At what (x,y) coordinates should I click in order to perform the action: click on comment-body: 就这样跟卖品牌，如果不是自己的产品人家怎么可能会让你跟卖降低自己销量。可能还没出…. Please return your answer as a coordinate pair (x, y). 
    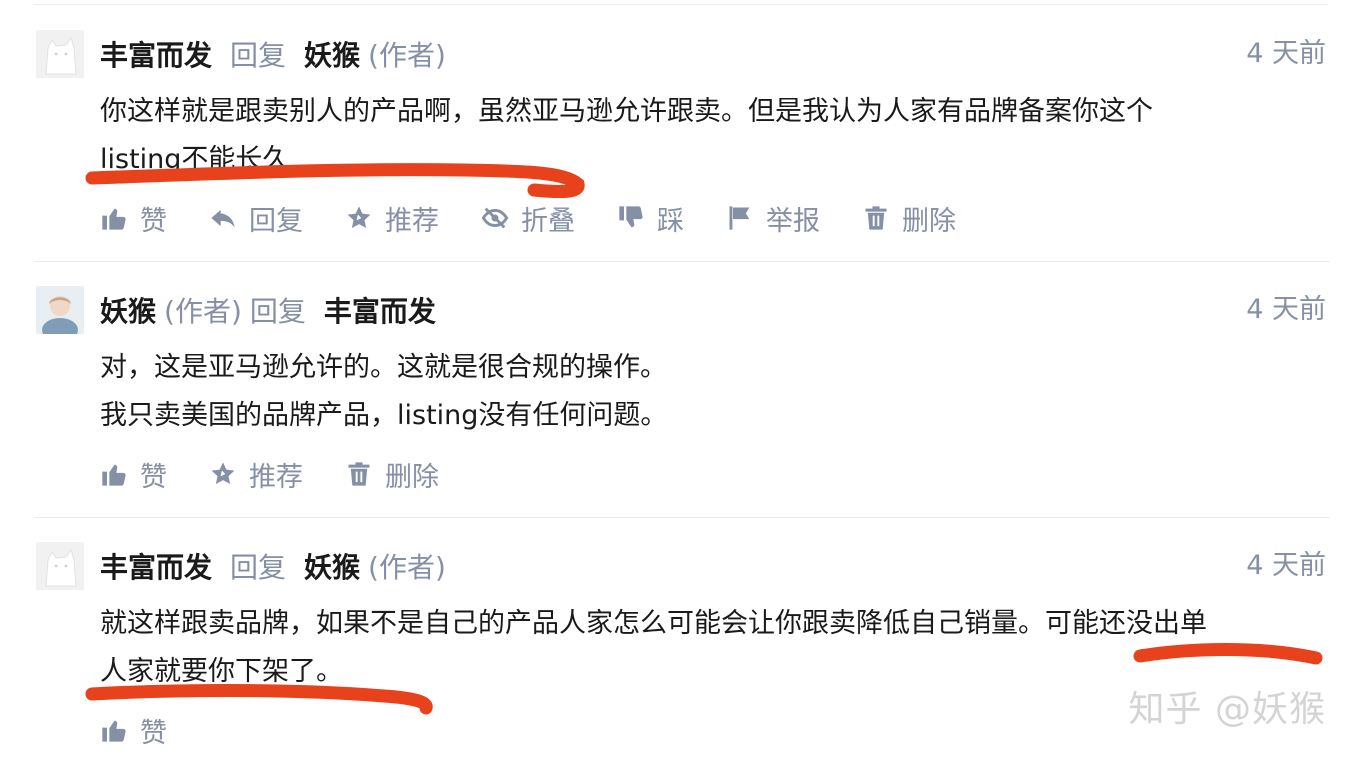
    Looking at the image, I should click on (653, 648).